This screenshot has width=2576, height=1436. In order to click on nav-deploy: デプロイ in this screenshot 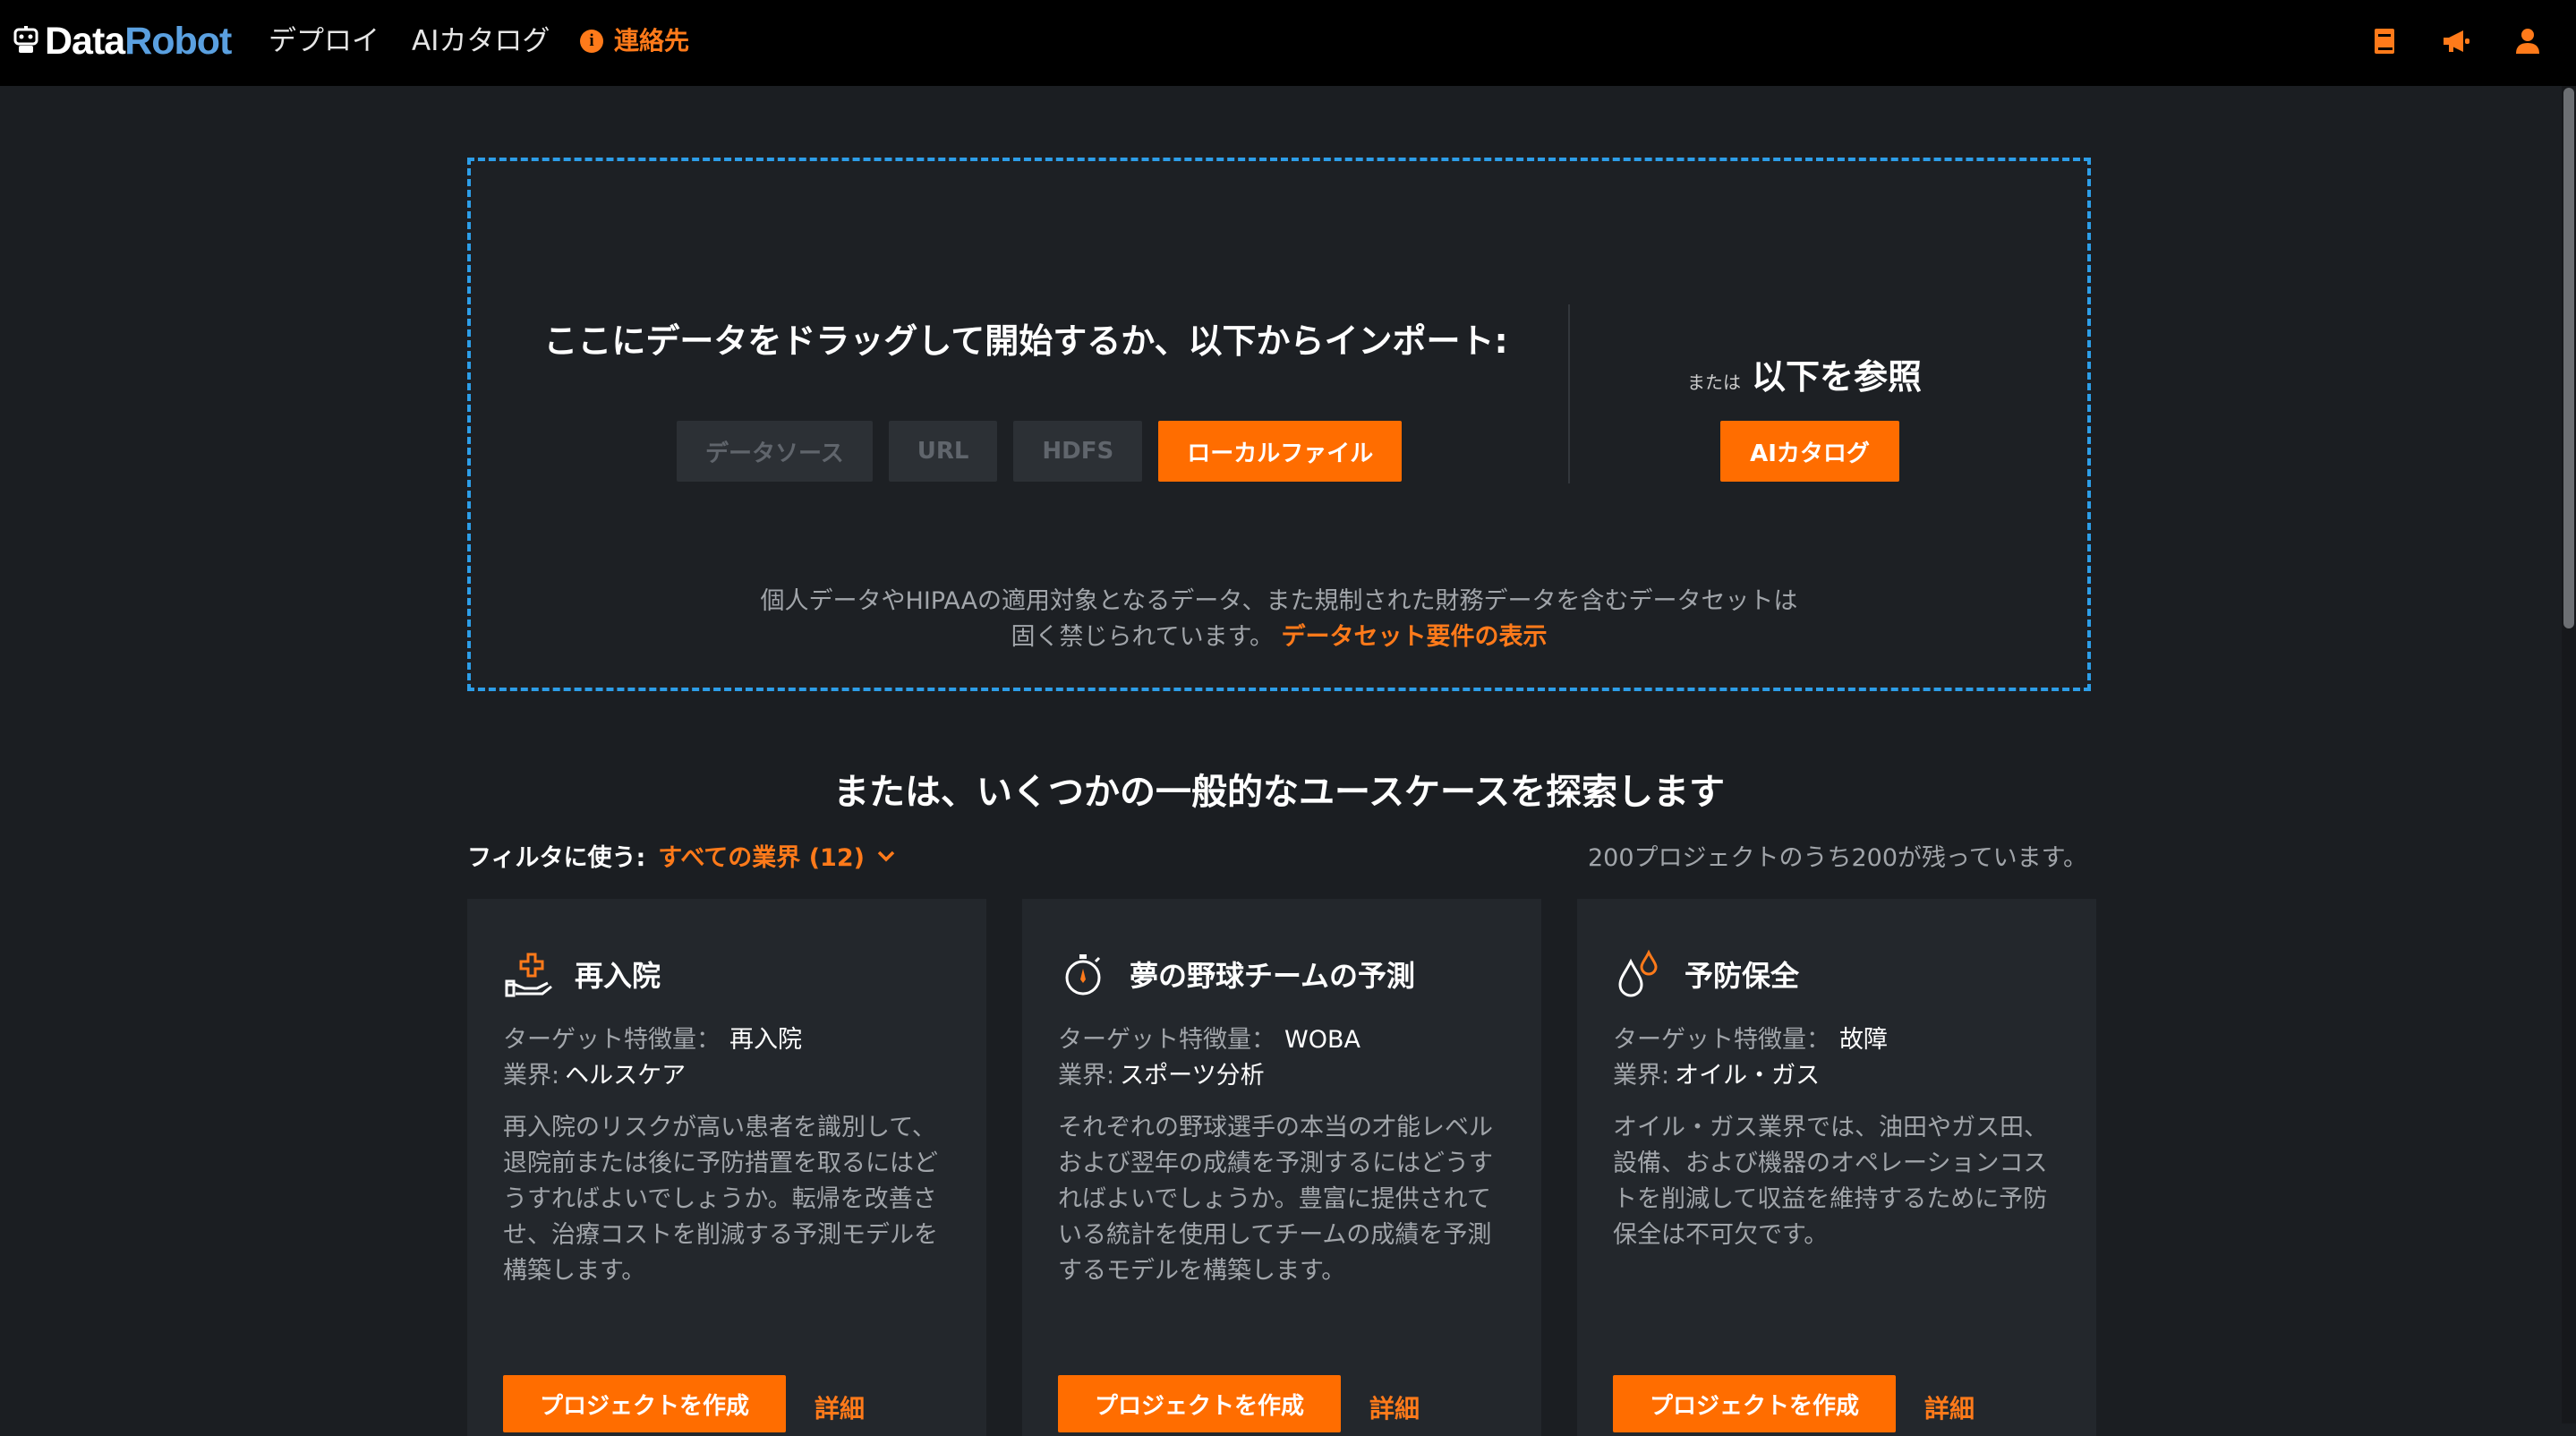, I will do `click(324, 41)`.